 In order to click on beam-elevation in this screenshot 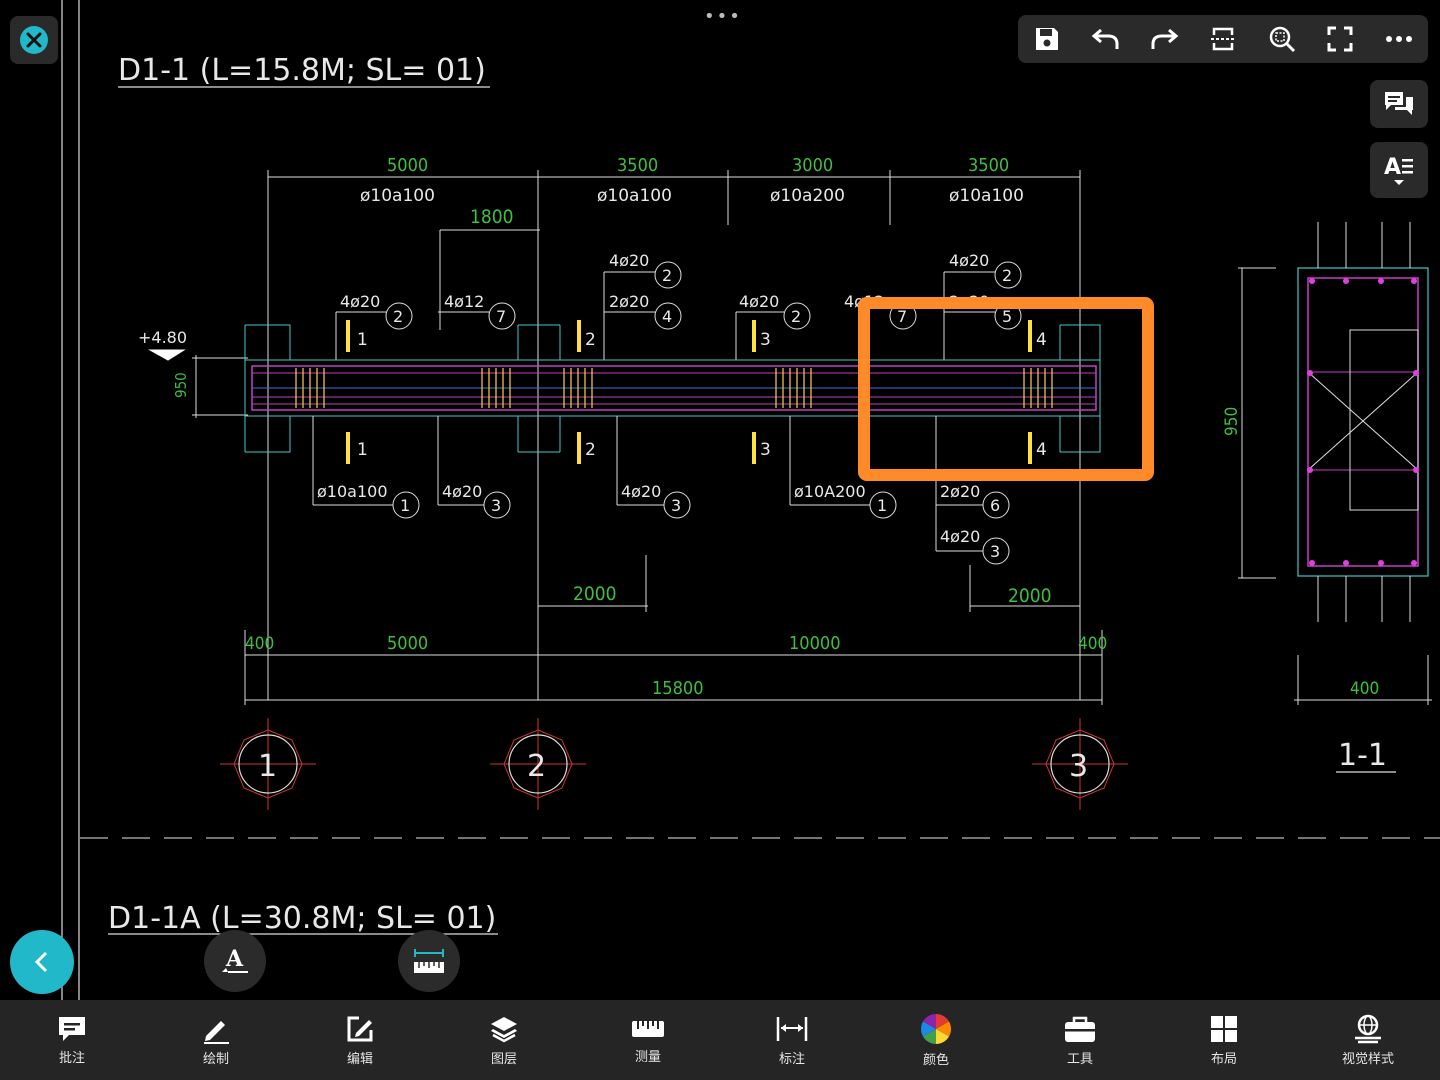, I will do `click(672, 388)`.